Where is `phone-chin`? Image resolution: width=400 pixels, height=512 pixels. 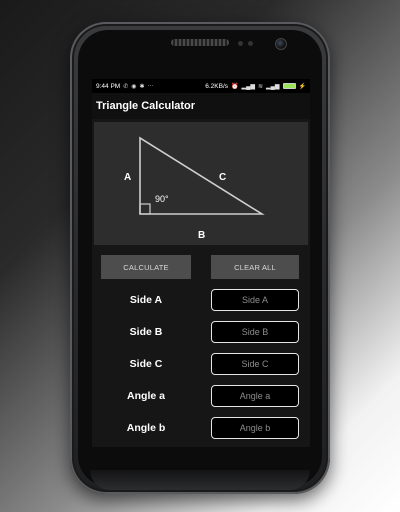
phone-chin is located at coordinates (200, 480).